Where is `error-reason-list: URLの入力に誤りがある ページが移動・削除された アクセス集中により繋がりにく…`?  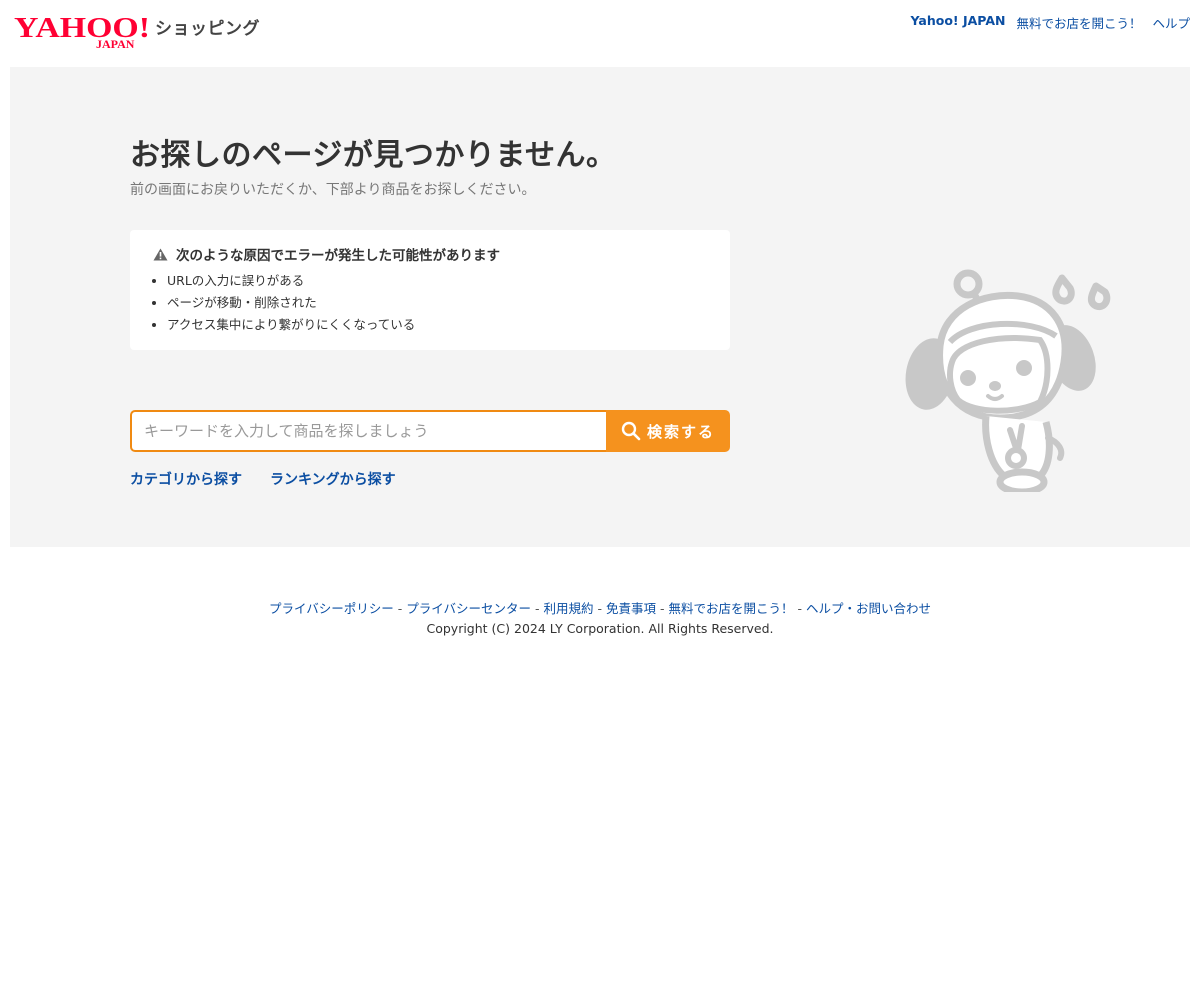
error-reason-list: URLの入力に誤りがある ページが移動・削除された アクセス集中により繋がりにく… is located at coordinates (281, 303).